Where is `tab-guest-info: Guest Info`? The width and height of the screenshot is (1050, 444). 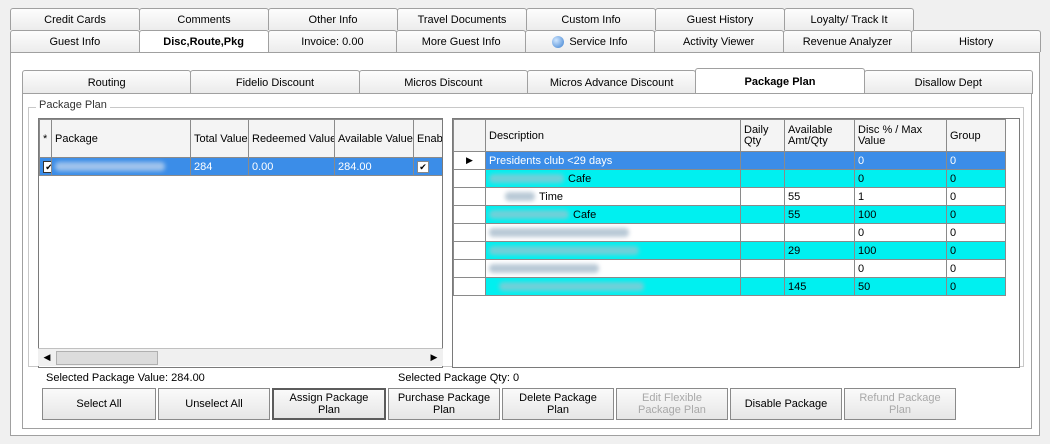
tab-guest-info: Guest Info is located at coordinates (75, 41).